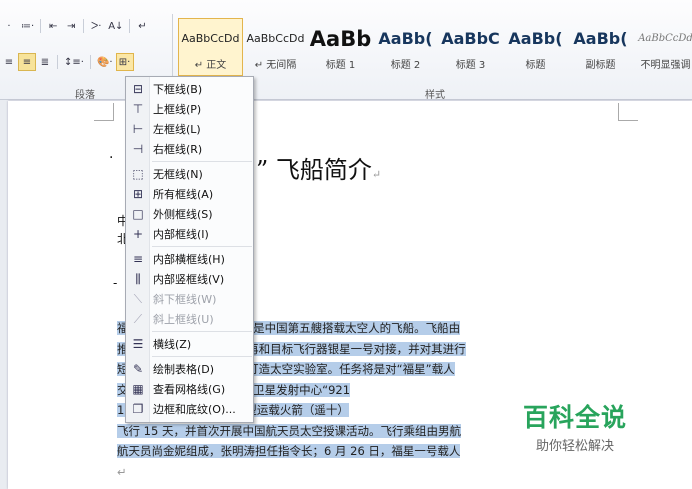 The width and height of the screenshot is (692, 489). Describe the element at coordinates (189, 194) in the screenshot. I see `menu-all-borders: ⊞ 所有框线(A)` at that location.